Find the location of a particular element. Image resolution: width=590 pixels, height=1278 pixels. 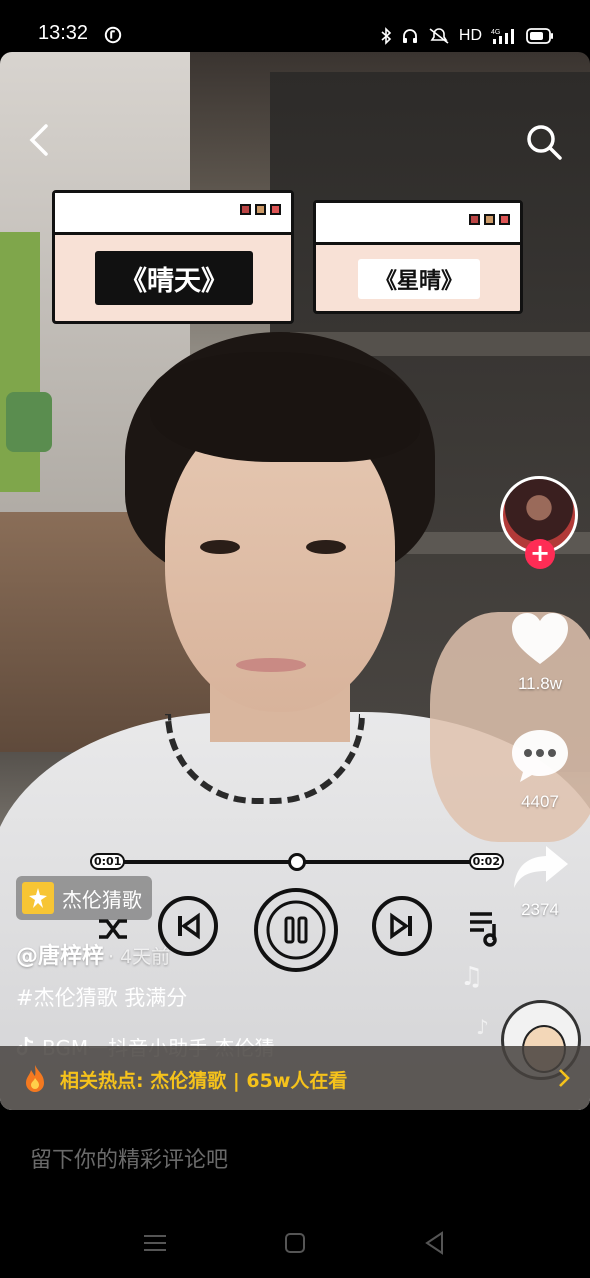

share-button: 2374 is located at coordinates (540, 881).